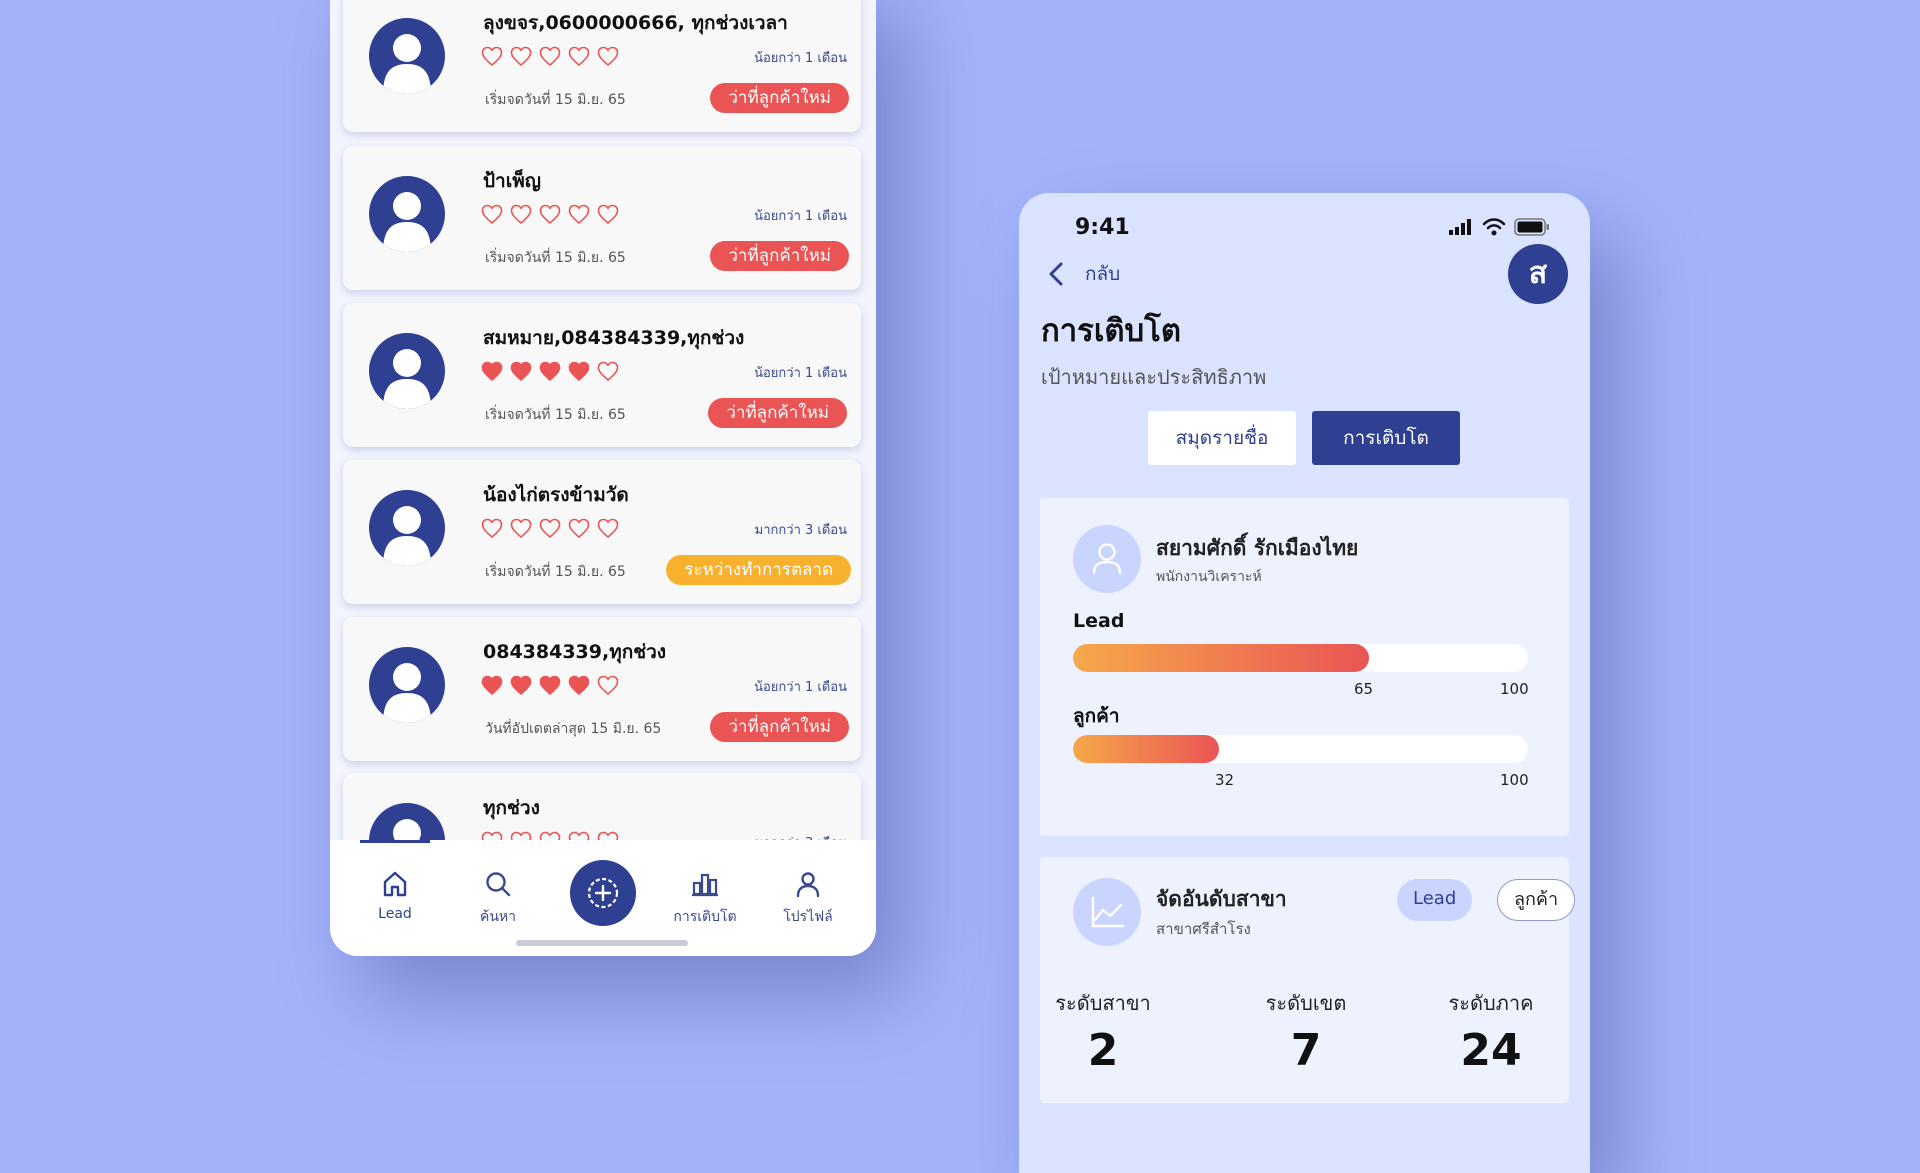 The width and height of the screenshot is (1920, 1173). Describe the element at coordinates (1257, 548) in the screenshot. I see `employee-name: สยามศักดิ์ รักเมืองไทย` at that location.